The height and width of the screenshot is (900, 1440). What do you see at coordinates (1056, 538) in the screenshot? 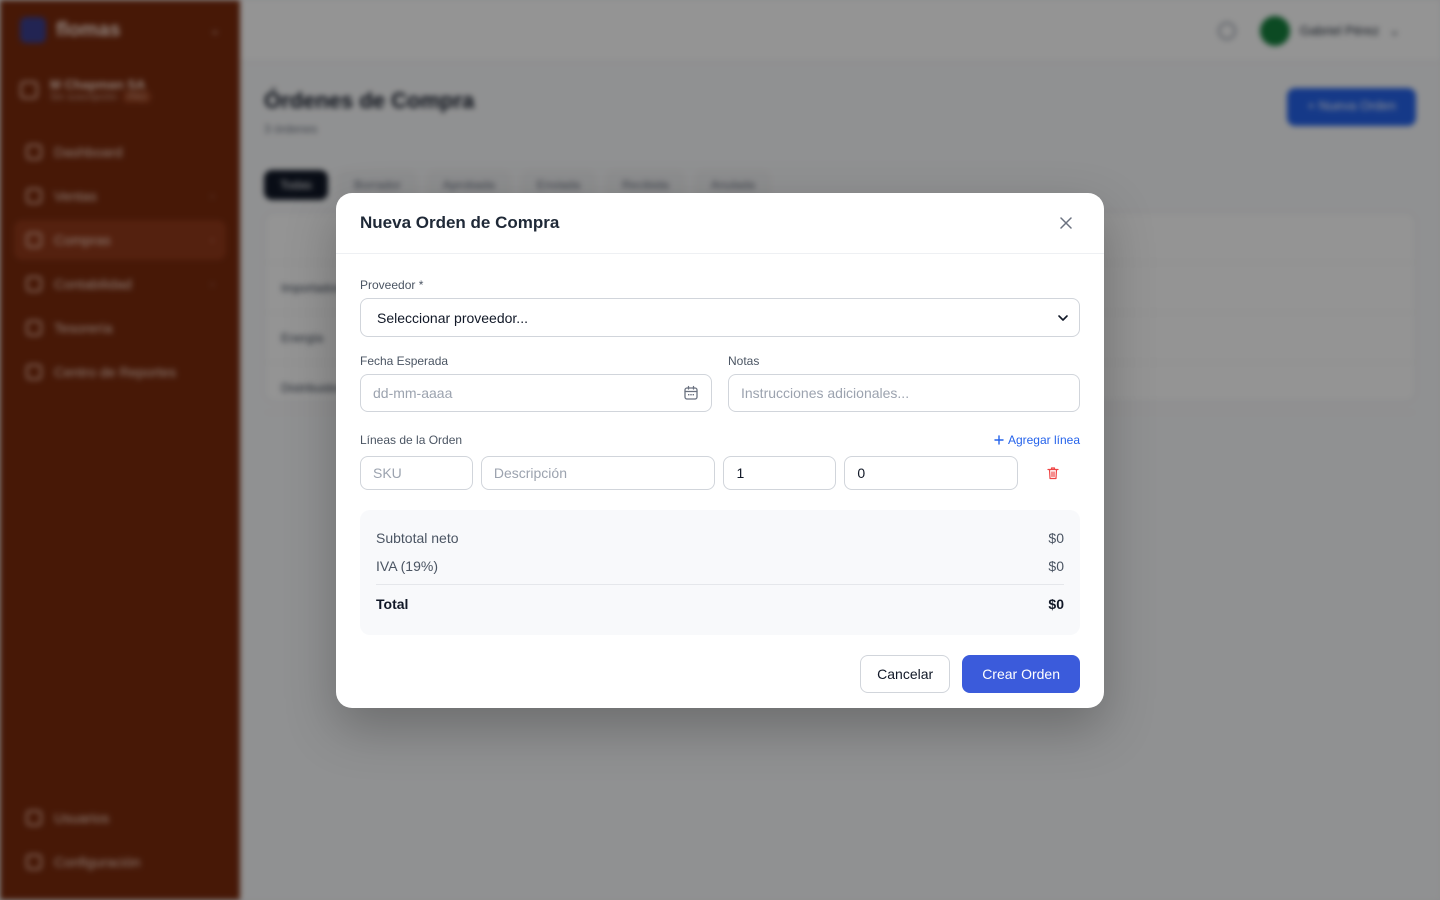
I see `subtotal-value: $0` at bounding box center [1056, 538].